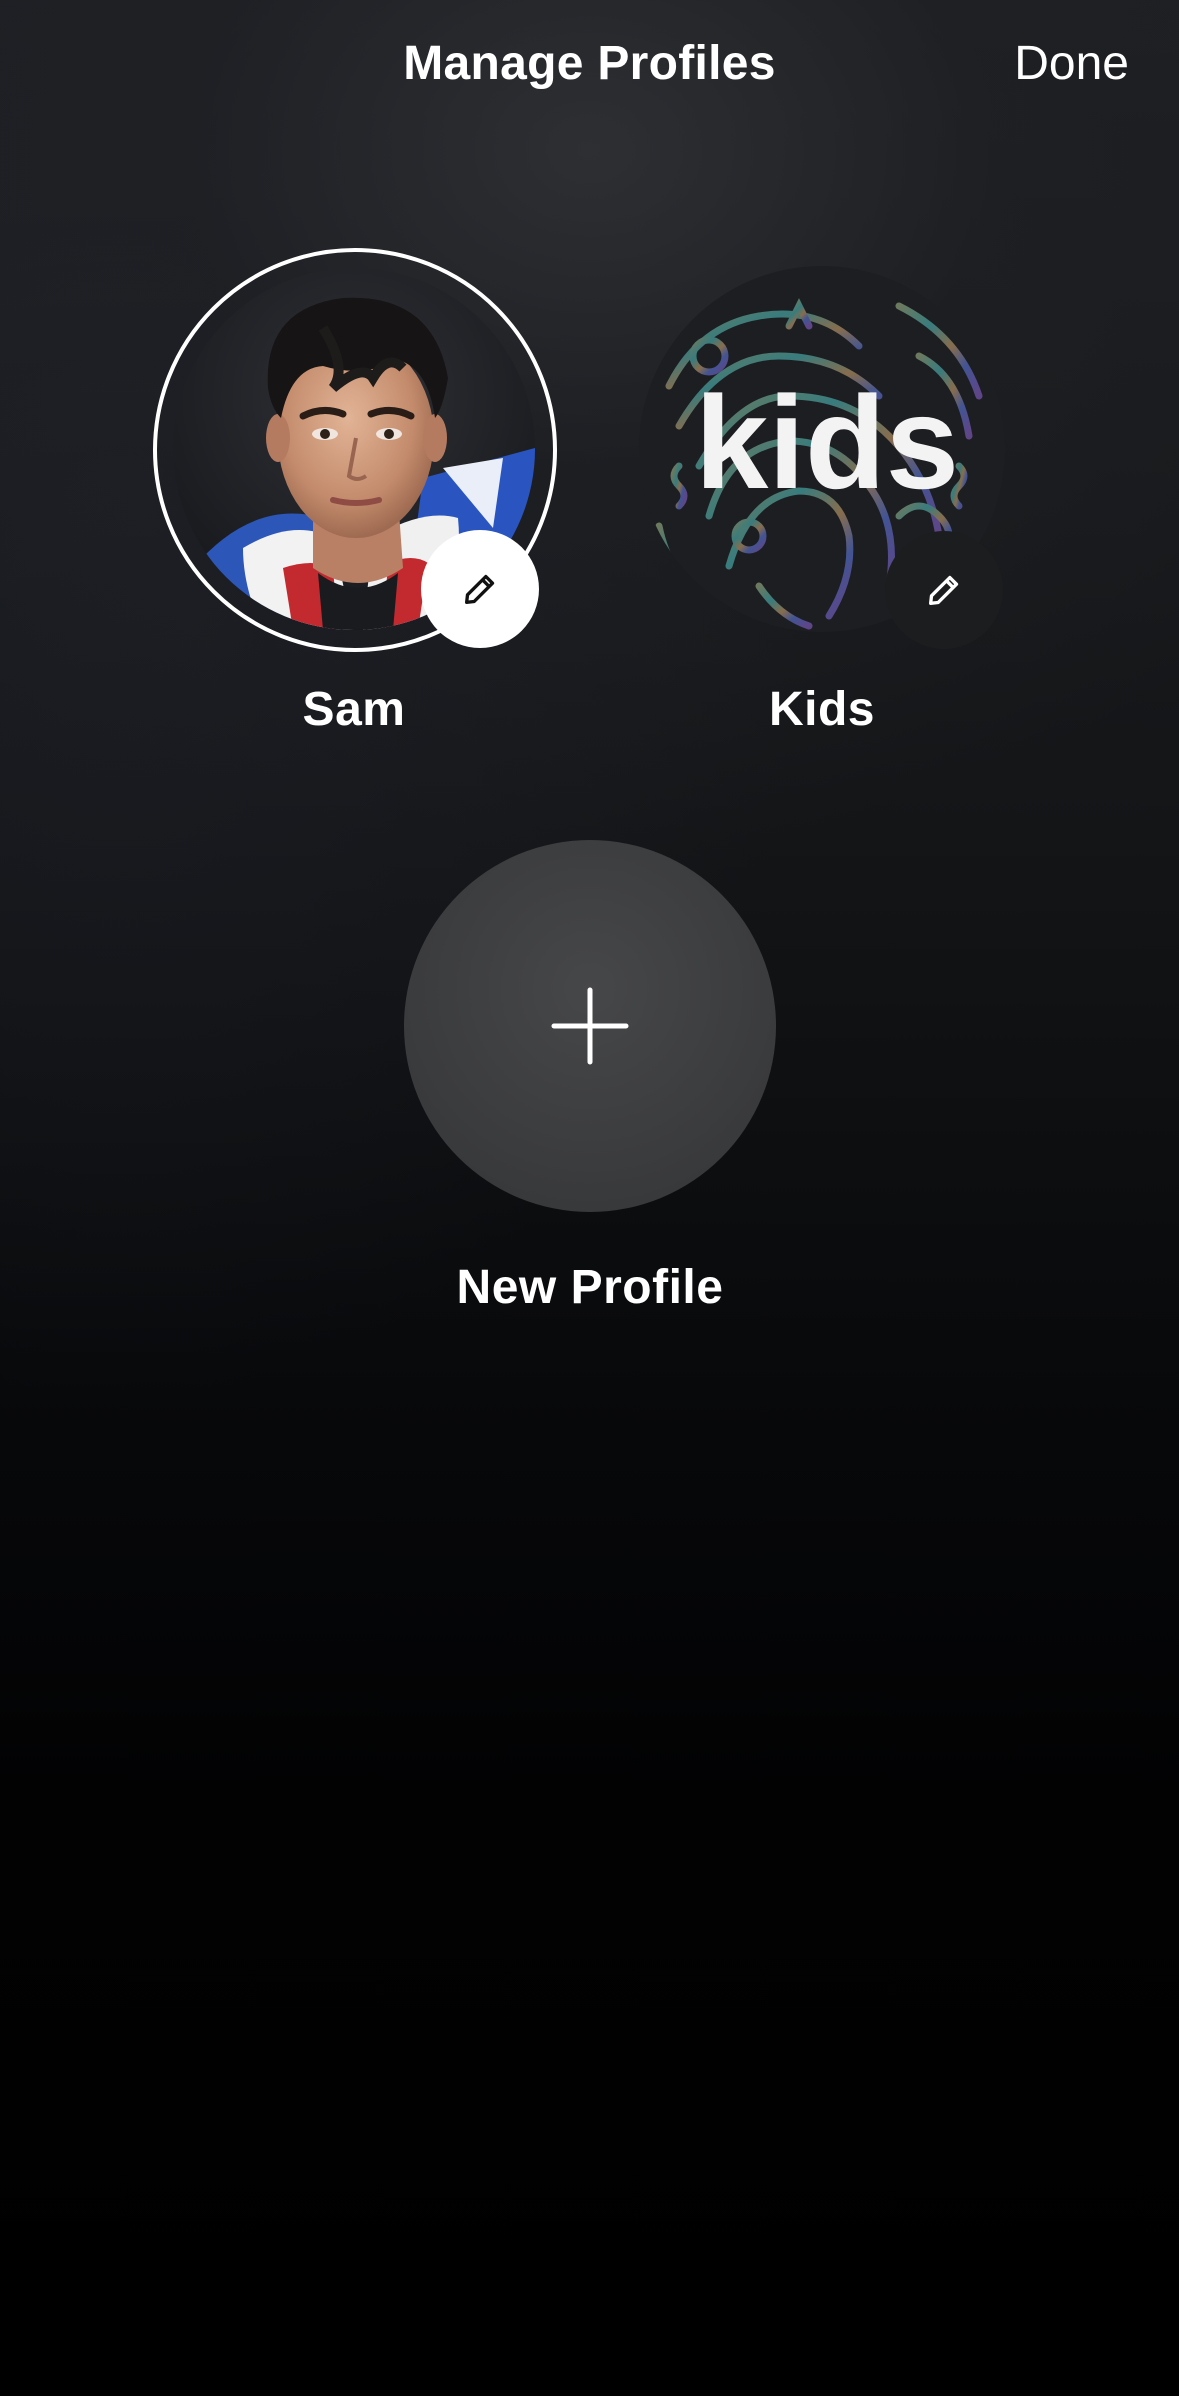 This screenshot has width=1179, height=2396. Describe the element at coordinates (1071, 63) in the screenshot. I see `done-button: Done` at that location.